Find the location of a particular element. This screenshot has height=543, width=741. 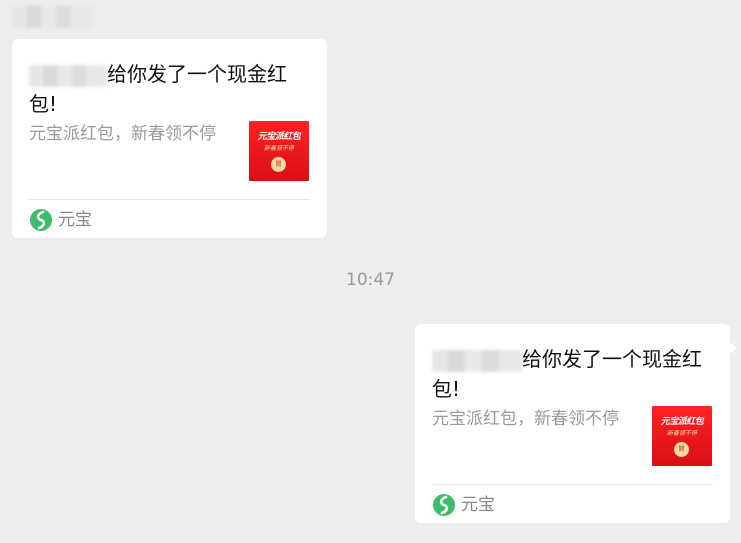

timestamp: 10:47 is located at coordinates (370, 280).